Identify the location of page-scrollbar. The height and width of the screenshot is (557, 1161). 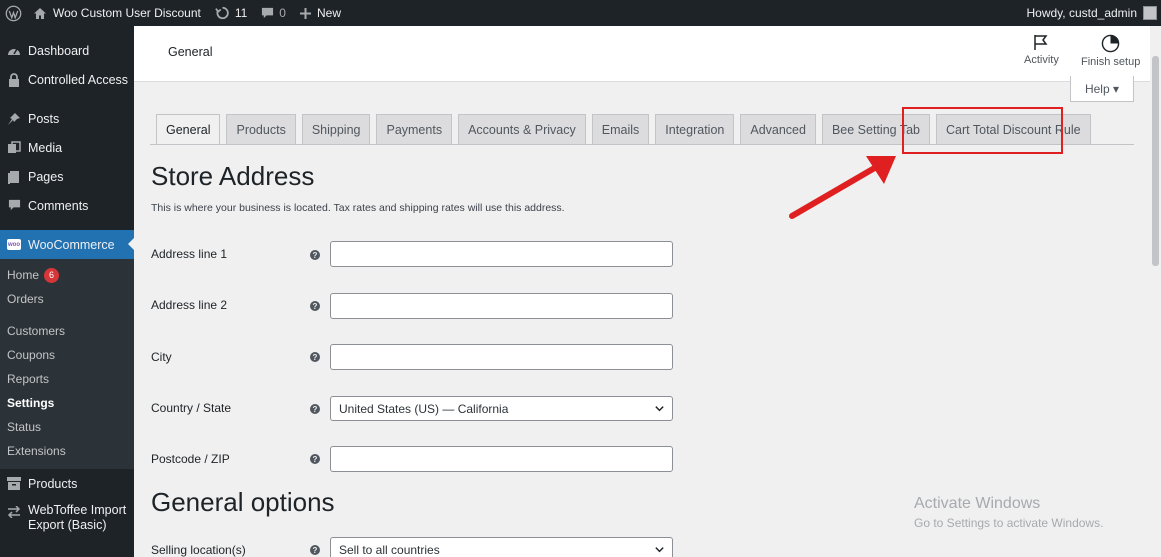
(1155, 291).